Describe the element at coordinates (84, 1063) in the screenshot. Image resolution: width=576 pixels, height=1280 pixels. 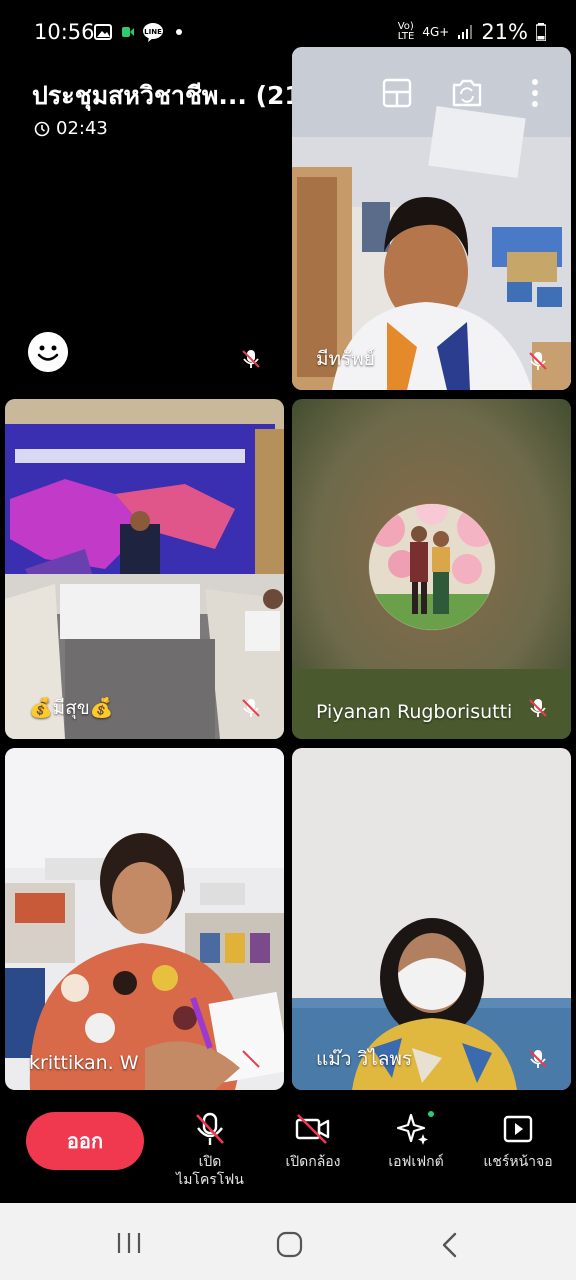
I see `participant-name: krittikan. W` at that location.